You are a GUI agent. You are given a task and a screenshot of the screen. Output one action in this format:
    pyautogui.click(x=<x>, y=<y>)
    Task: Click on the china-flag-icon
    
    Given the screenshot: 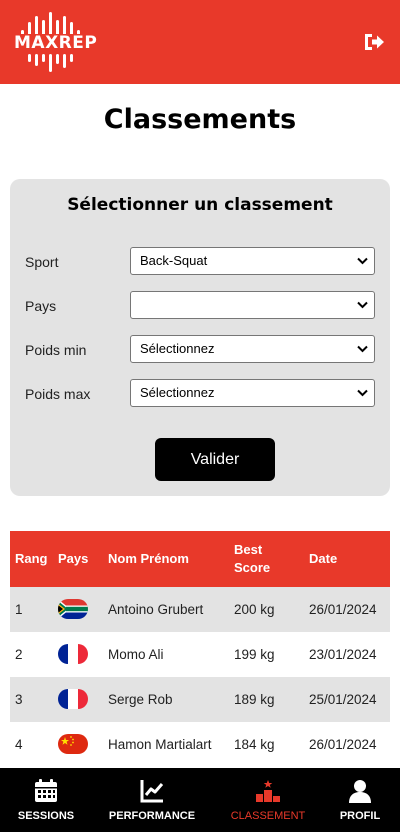 What is the action you would take?
    pyautogui.click(x=73, y=744)
    